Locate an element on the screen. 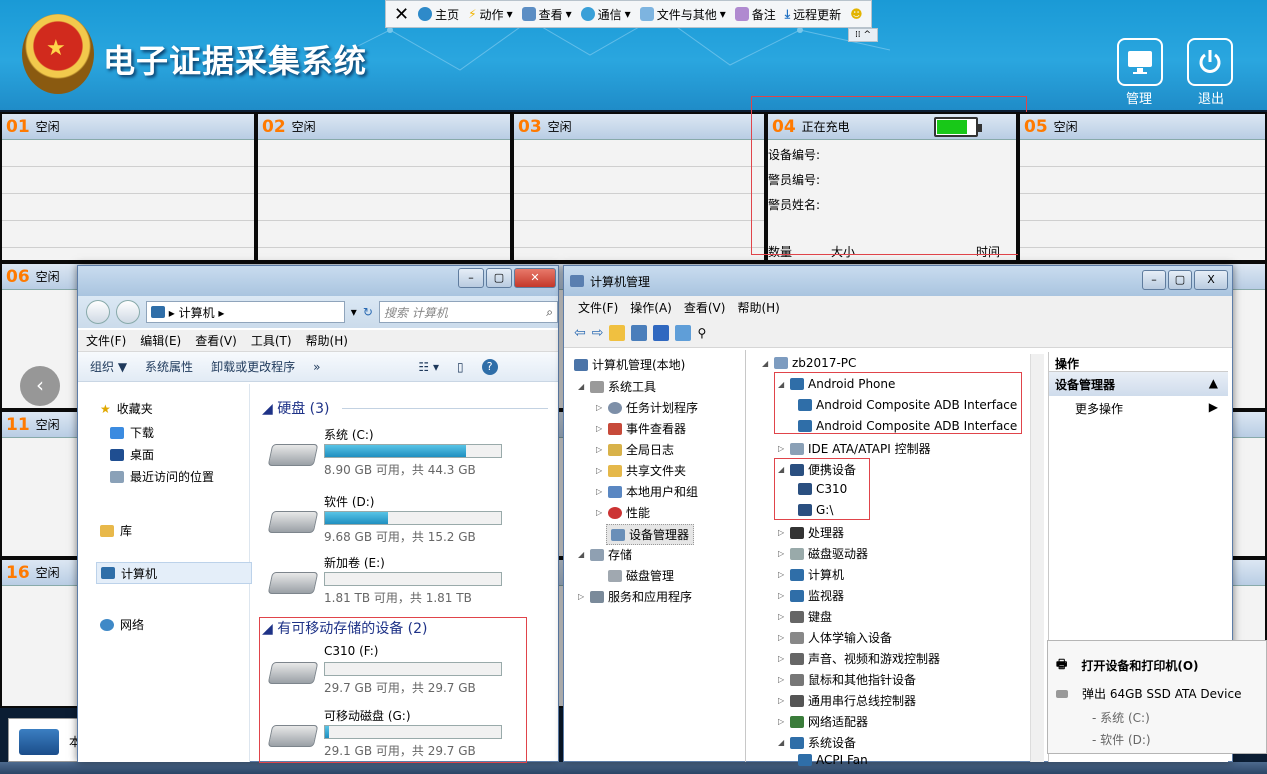  properties-icon is located at coordinates (683, 332).